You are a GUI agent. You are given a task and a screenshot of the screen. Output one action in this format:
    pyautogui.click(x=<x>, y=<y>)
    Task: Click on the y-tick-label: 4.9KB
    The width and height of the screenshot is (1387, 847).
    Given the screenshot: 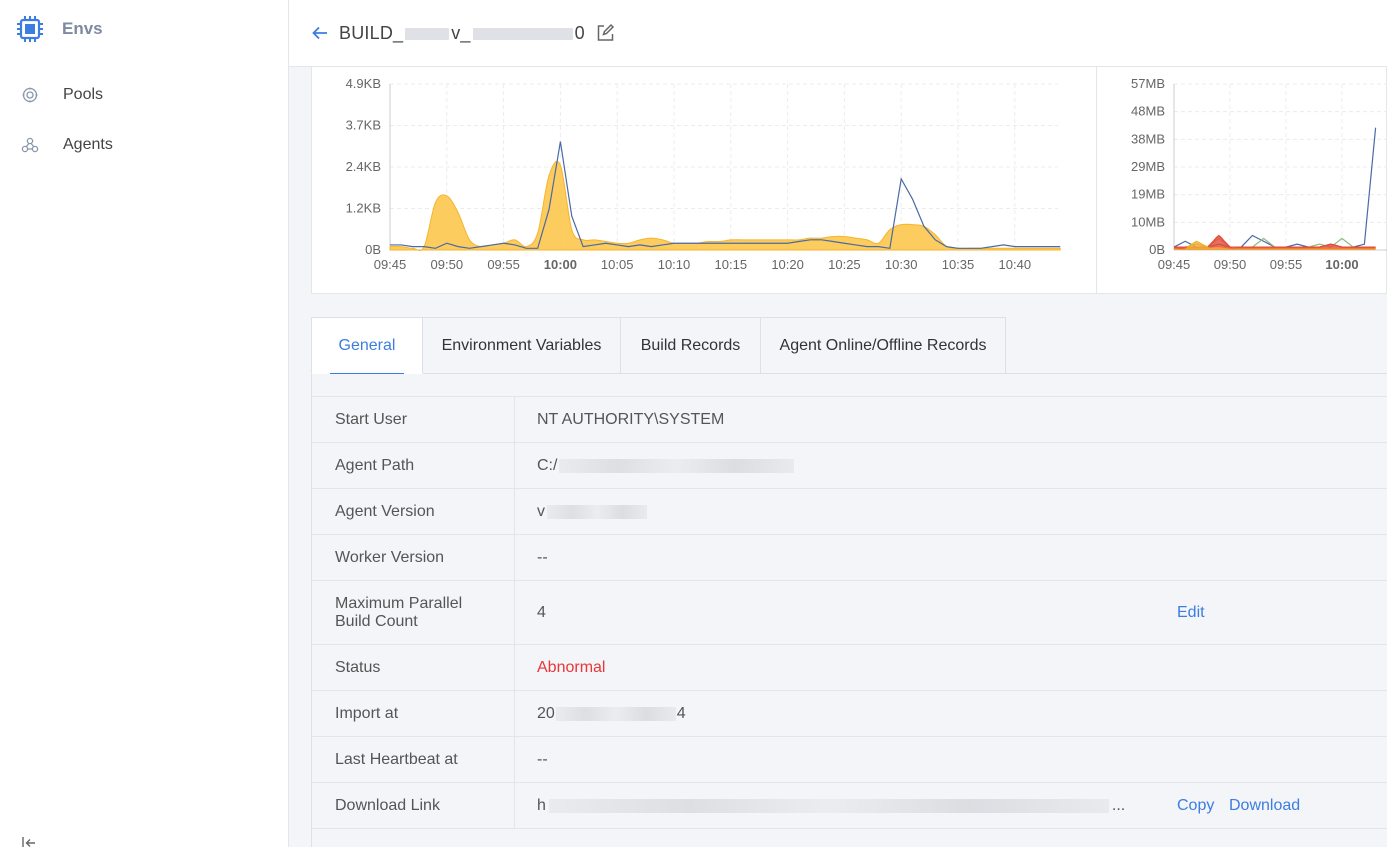 What is the action you would take?
    pyautogui.click(x=363, y=83)
    